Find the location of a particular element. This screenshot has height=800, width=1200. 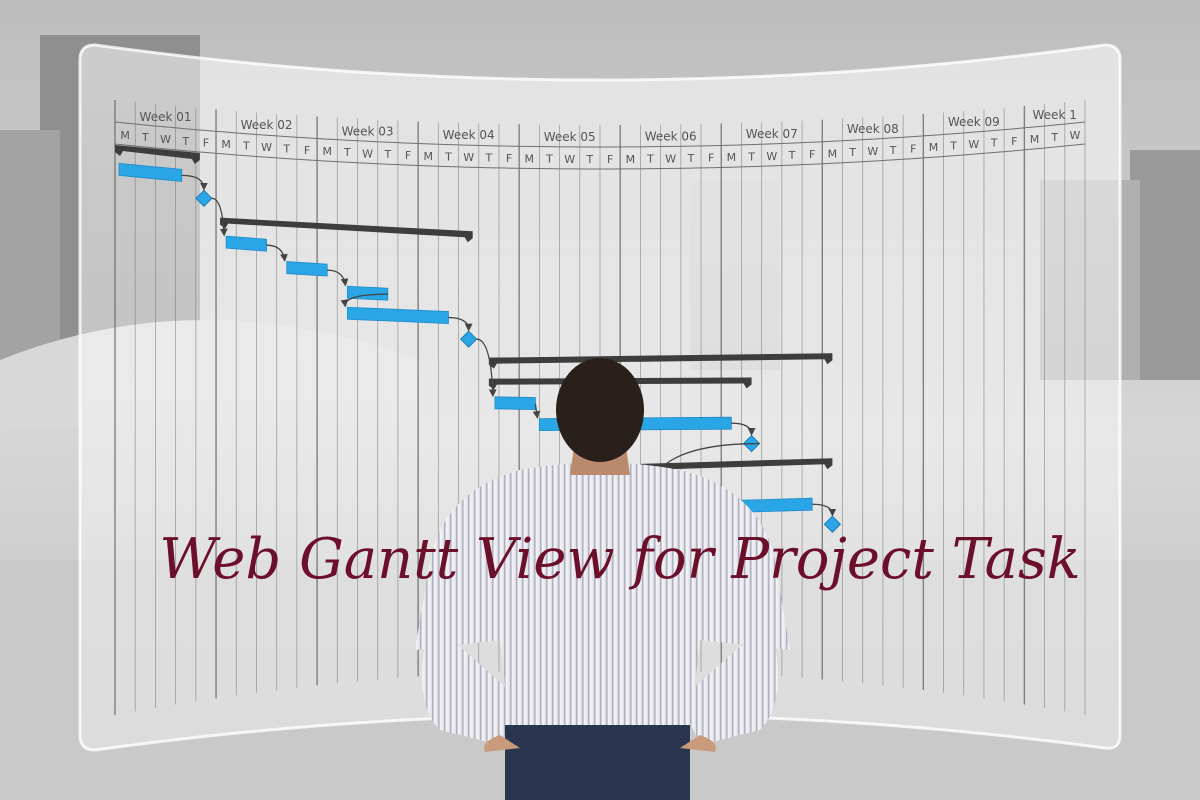

week-label: Week 05 is located at coordinates (570, 137).